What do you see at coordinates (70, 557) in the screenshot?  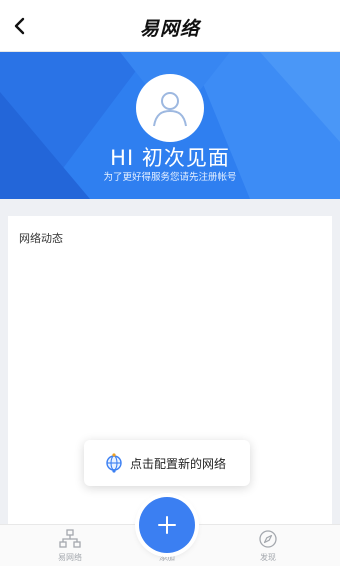 I see `tab-label: 易网络` at bounding box center [70, 557].